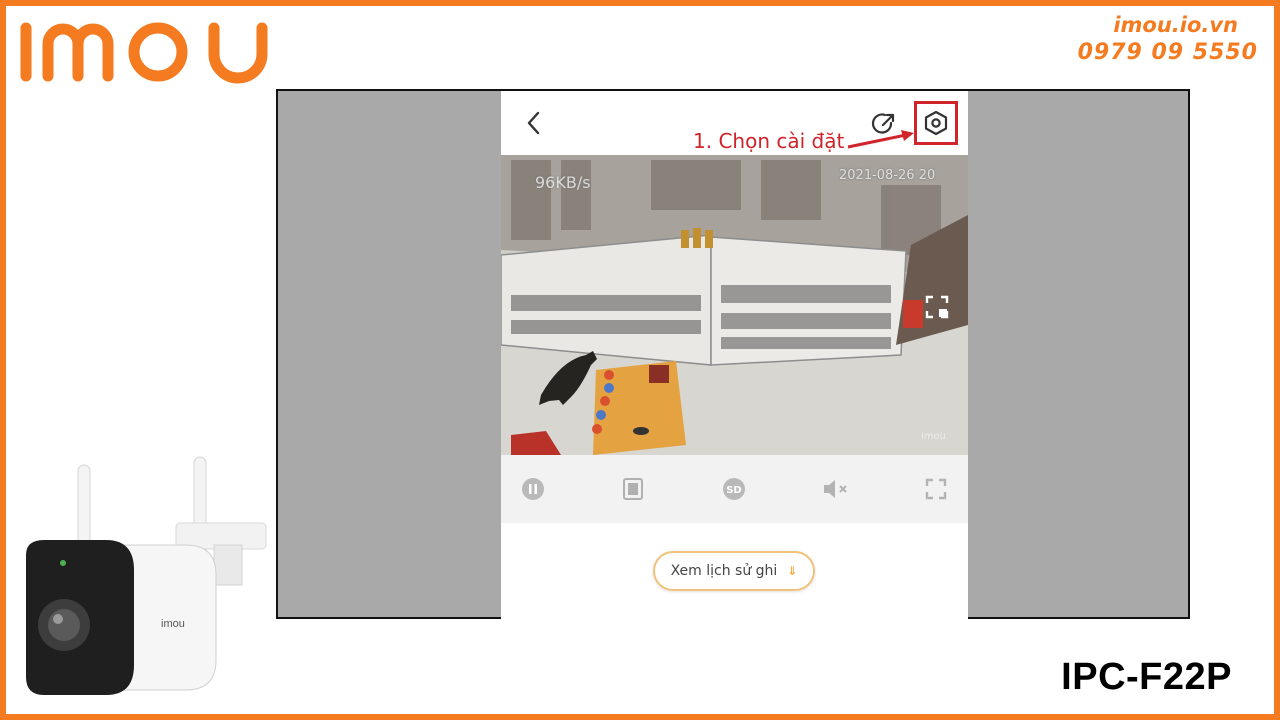 This screenshot has height=720, width=1280. What do you see at coordinates (1168, 53) in the screenshot?
I see `phone-number: 0979 09 5550` at bounding box center [1168, 53].